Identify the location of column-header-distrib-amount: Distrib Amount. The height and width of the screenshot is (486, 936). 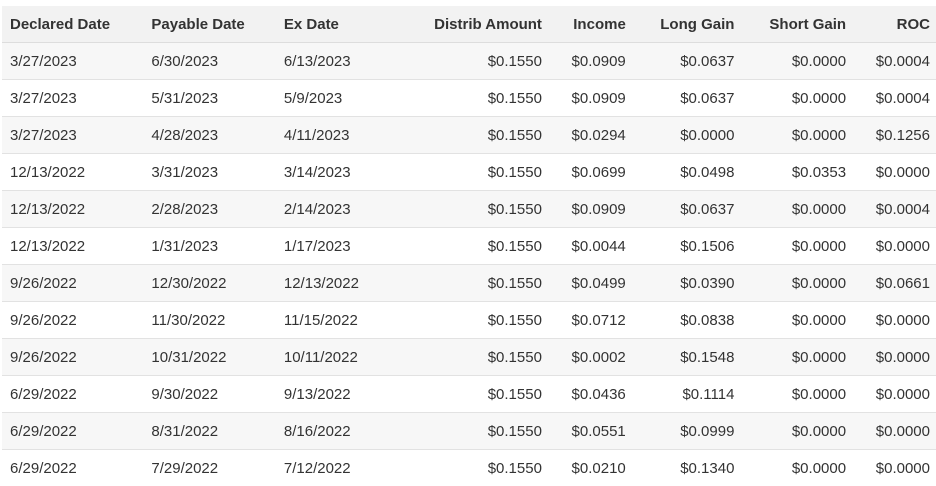
(480, 24).